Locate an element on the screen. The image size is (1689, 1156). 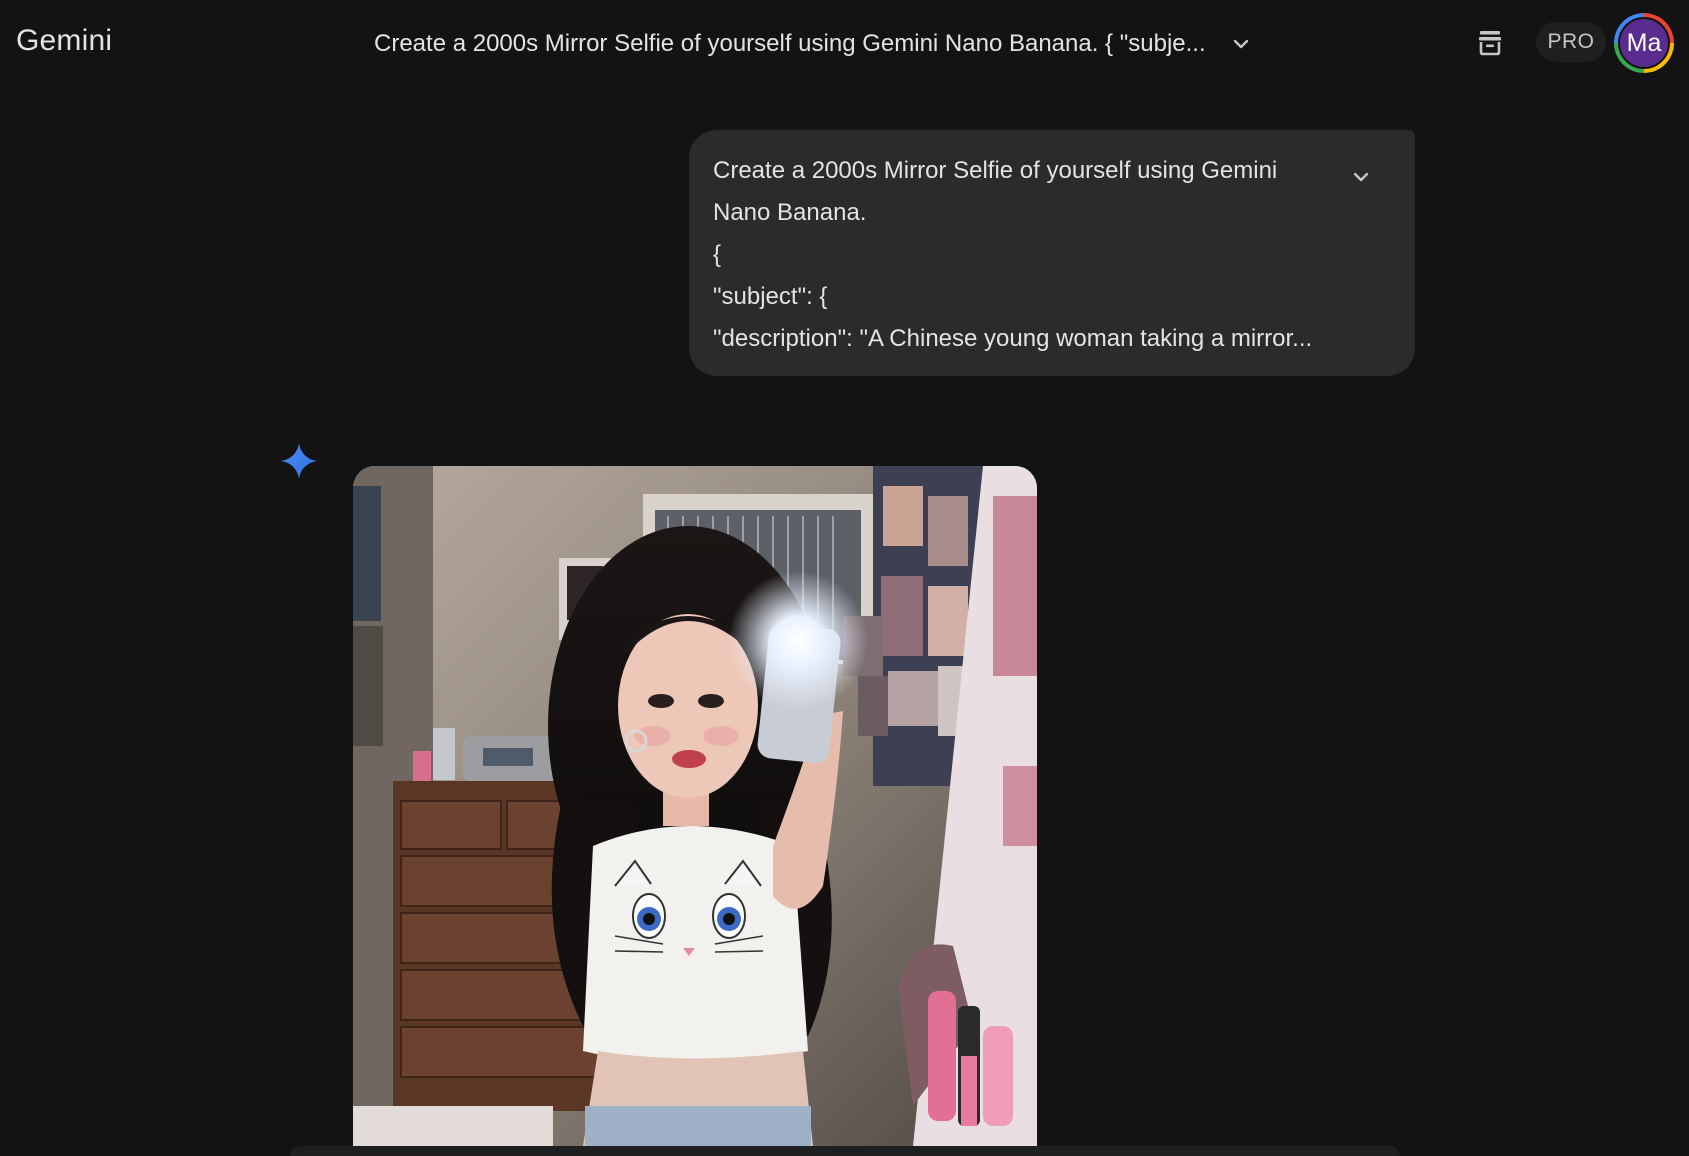
input-area-edge is located at coordinates (845, 1151).